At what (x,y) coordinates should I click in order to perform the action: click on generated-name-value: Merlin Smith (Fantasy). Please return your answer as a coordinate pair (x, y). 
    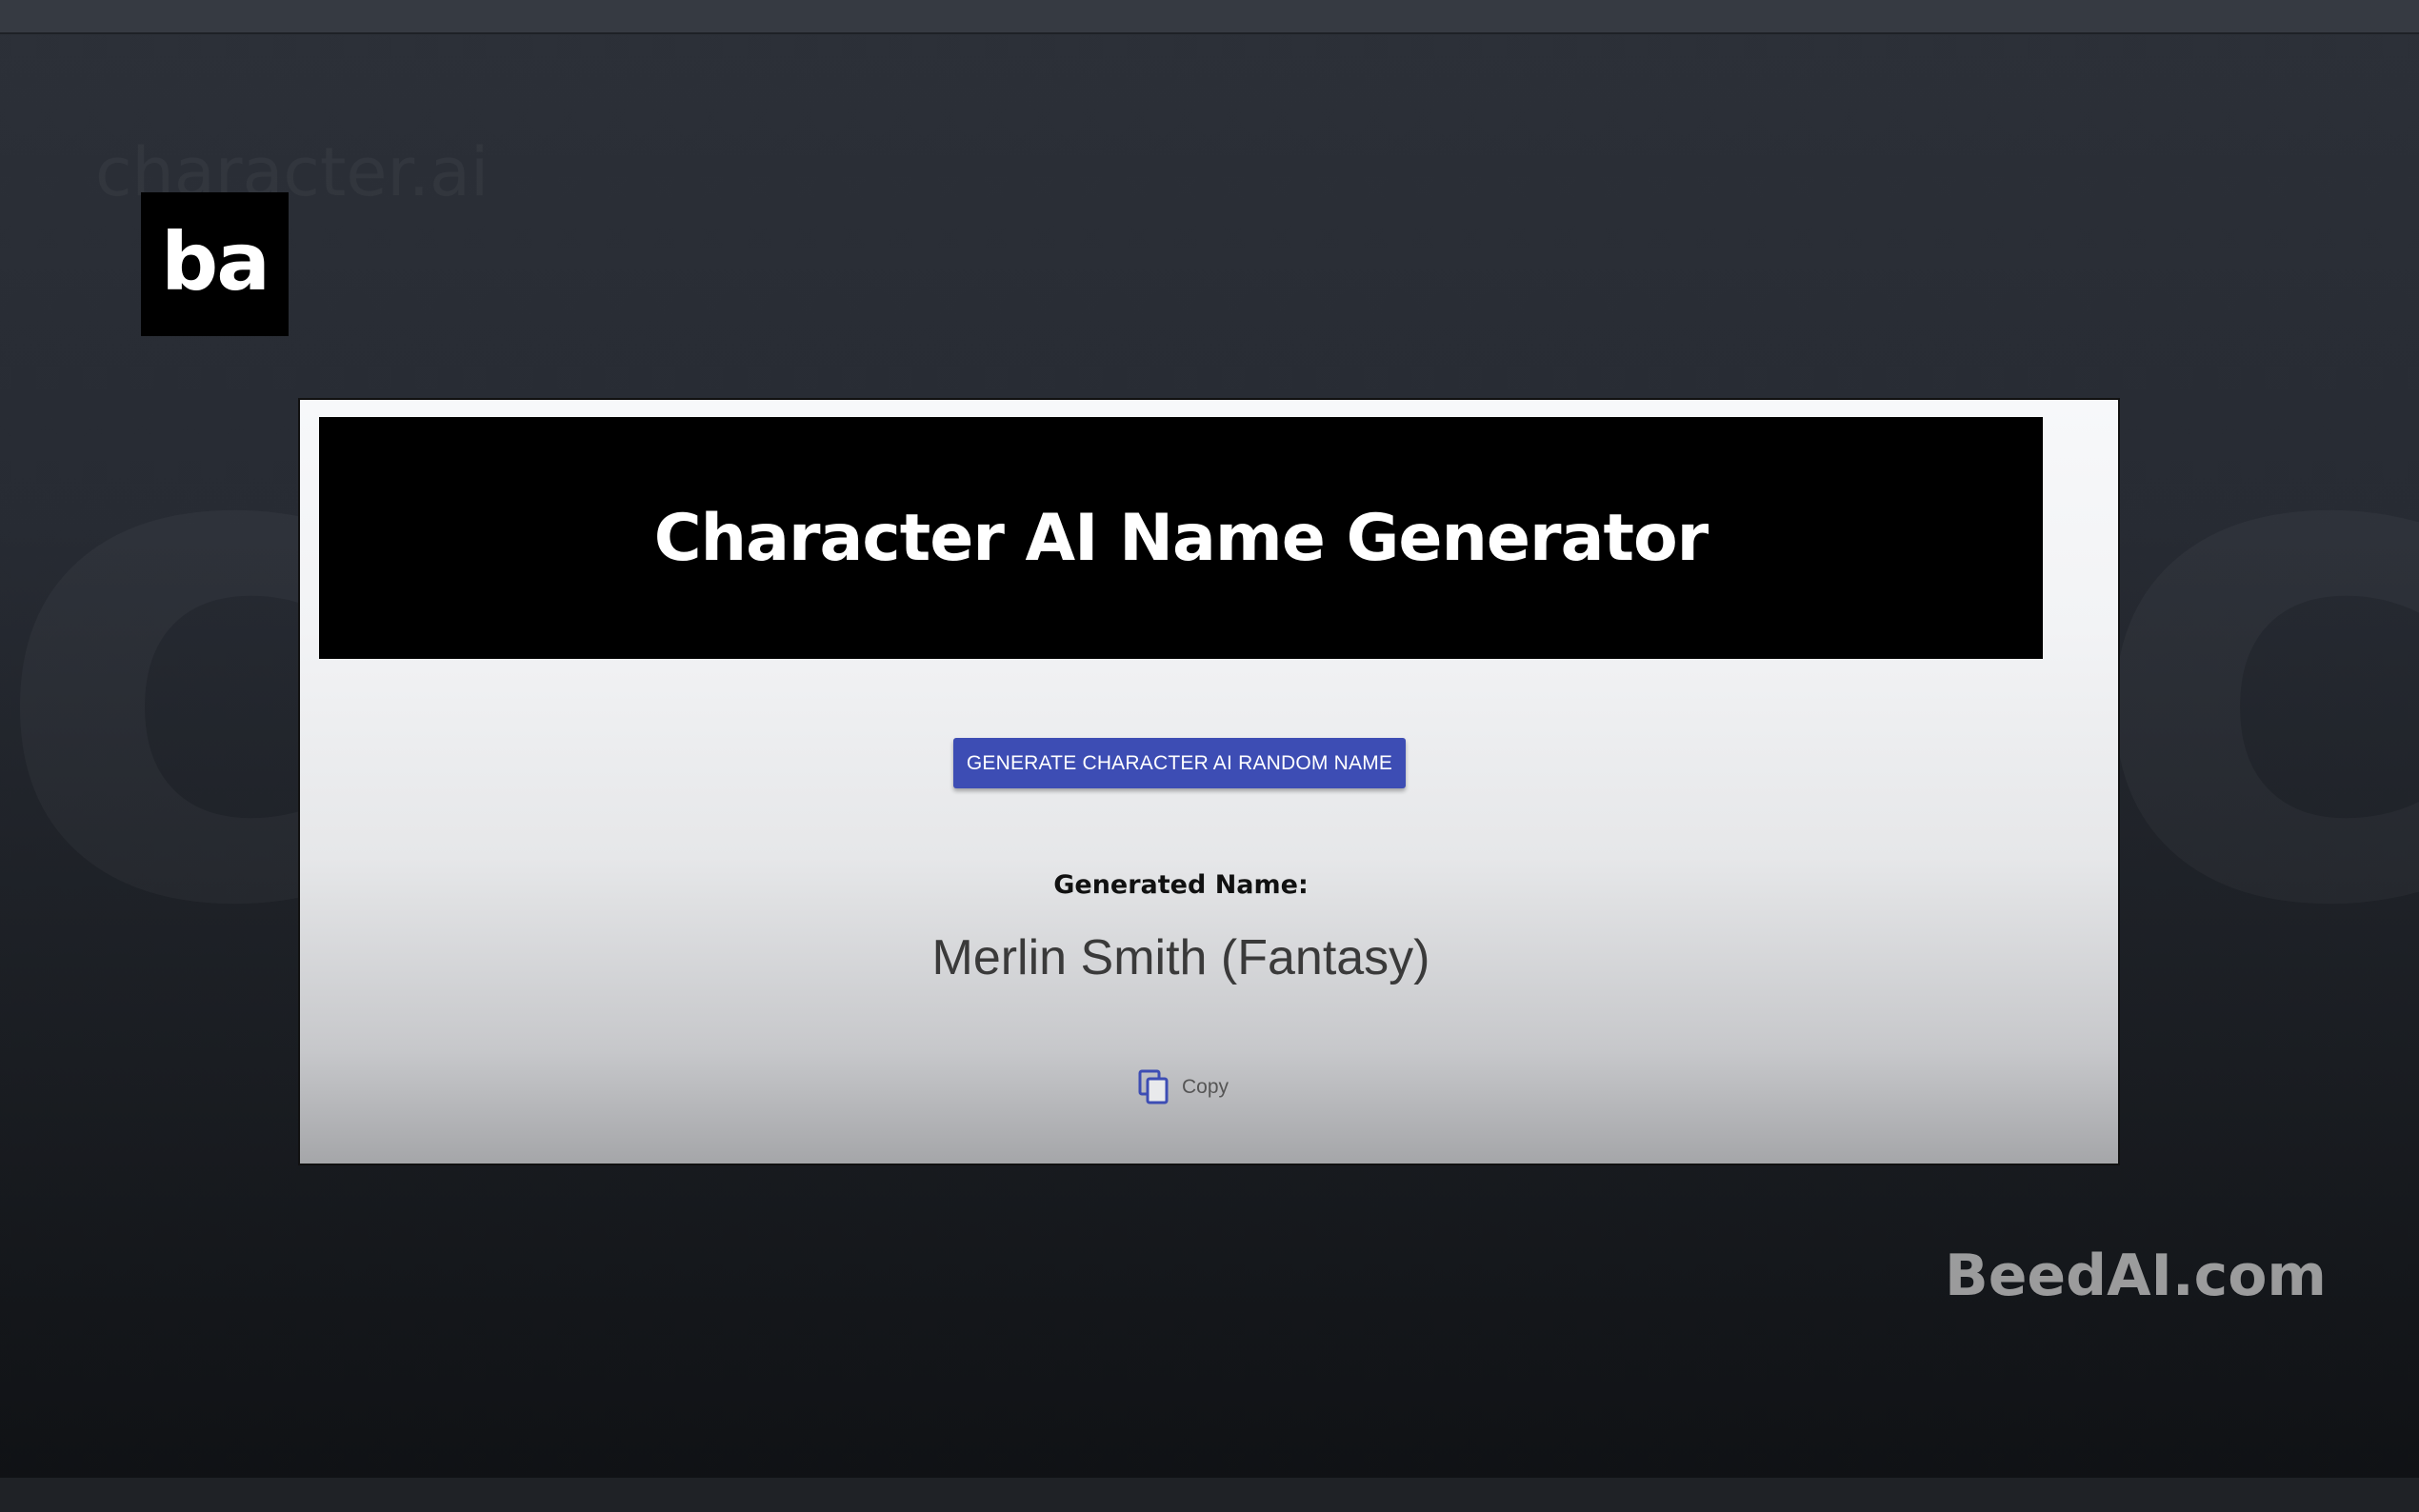
    Looking at the image, I should click on (1180, 957).